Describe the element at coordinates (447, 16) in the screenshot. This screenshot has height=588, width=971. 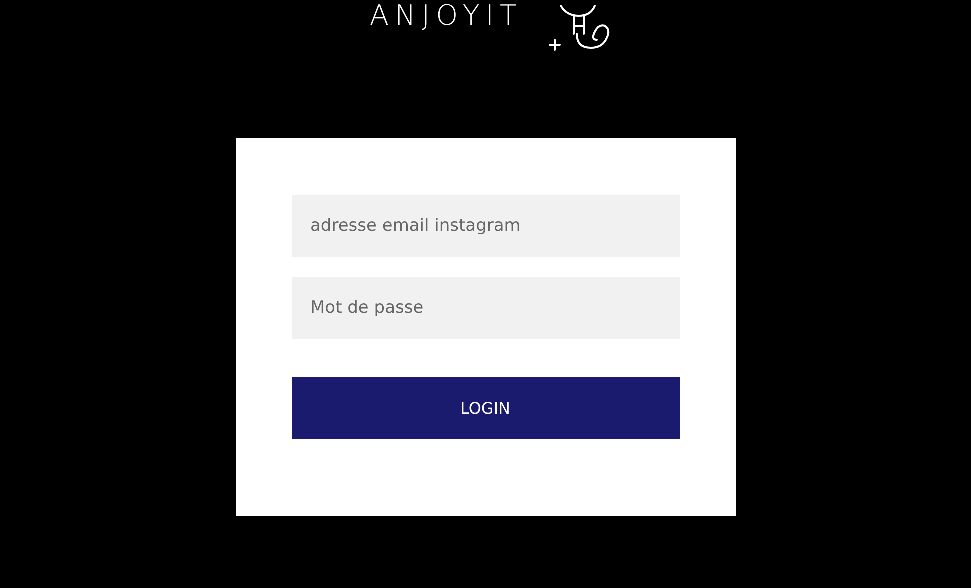
I see `logo-text: ANJOYIT` at that location.